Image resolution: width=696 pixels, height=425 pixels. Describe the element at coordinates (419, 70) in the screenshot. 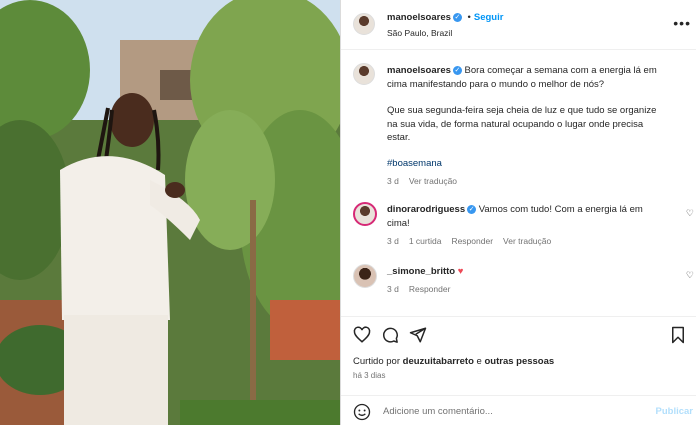

I see `caption-username: manoelsoares` at that location.